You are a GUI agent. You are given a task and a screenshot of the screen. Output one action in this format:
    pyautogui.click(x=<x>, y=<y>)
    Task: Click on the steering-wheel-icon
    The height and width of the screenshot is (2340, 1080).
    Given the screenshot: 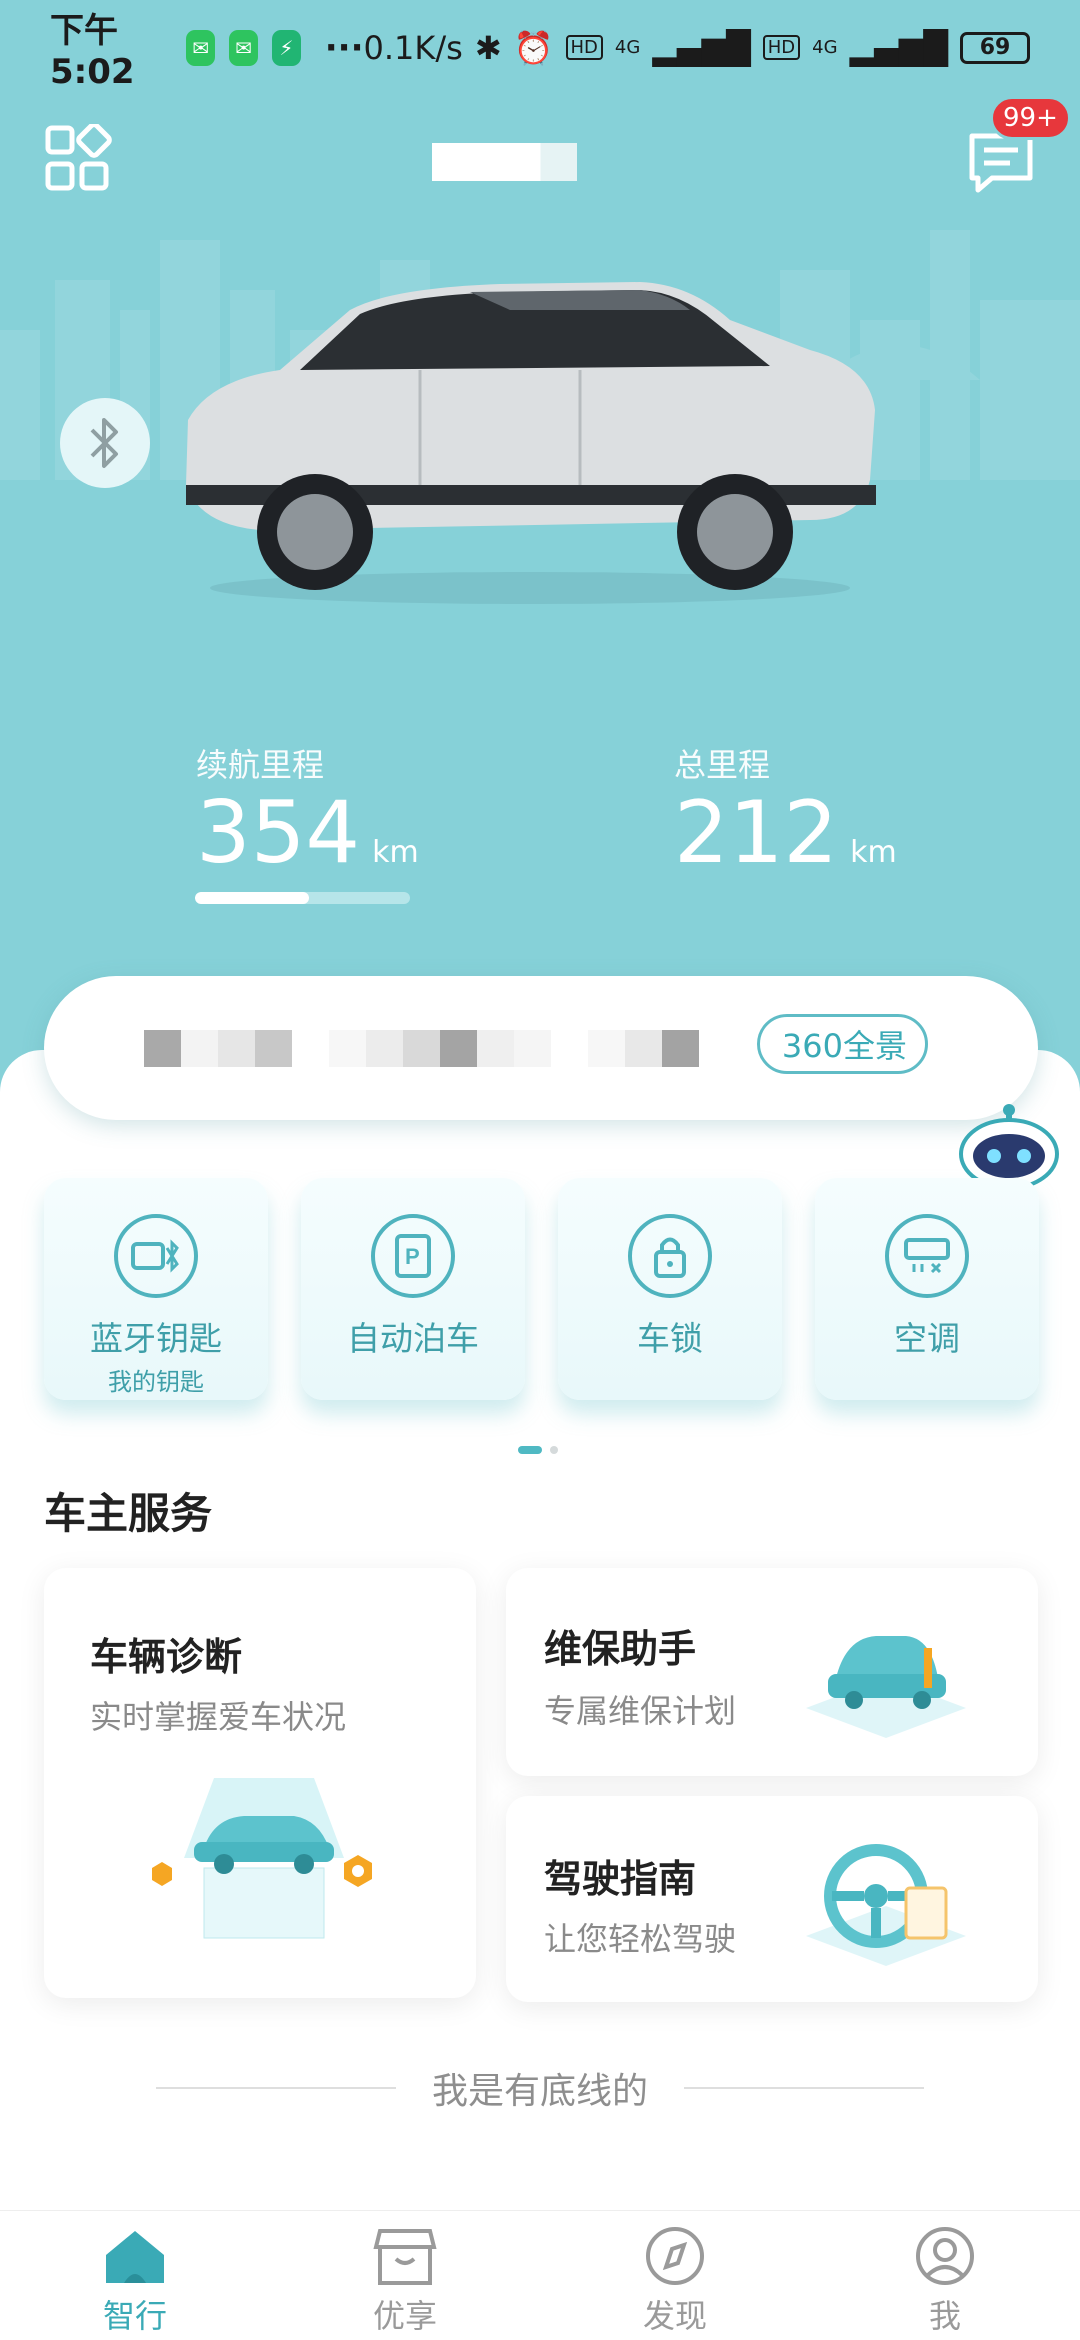 What is the action you would take?
    pyautogui.click(x=886, y=1905)
    